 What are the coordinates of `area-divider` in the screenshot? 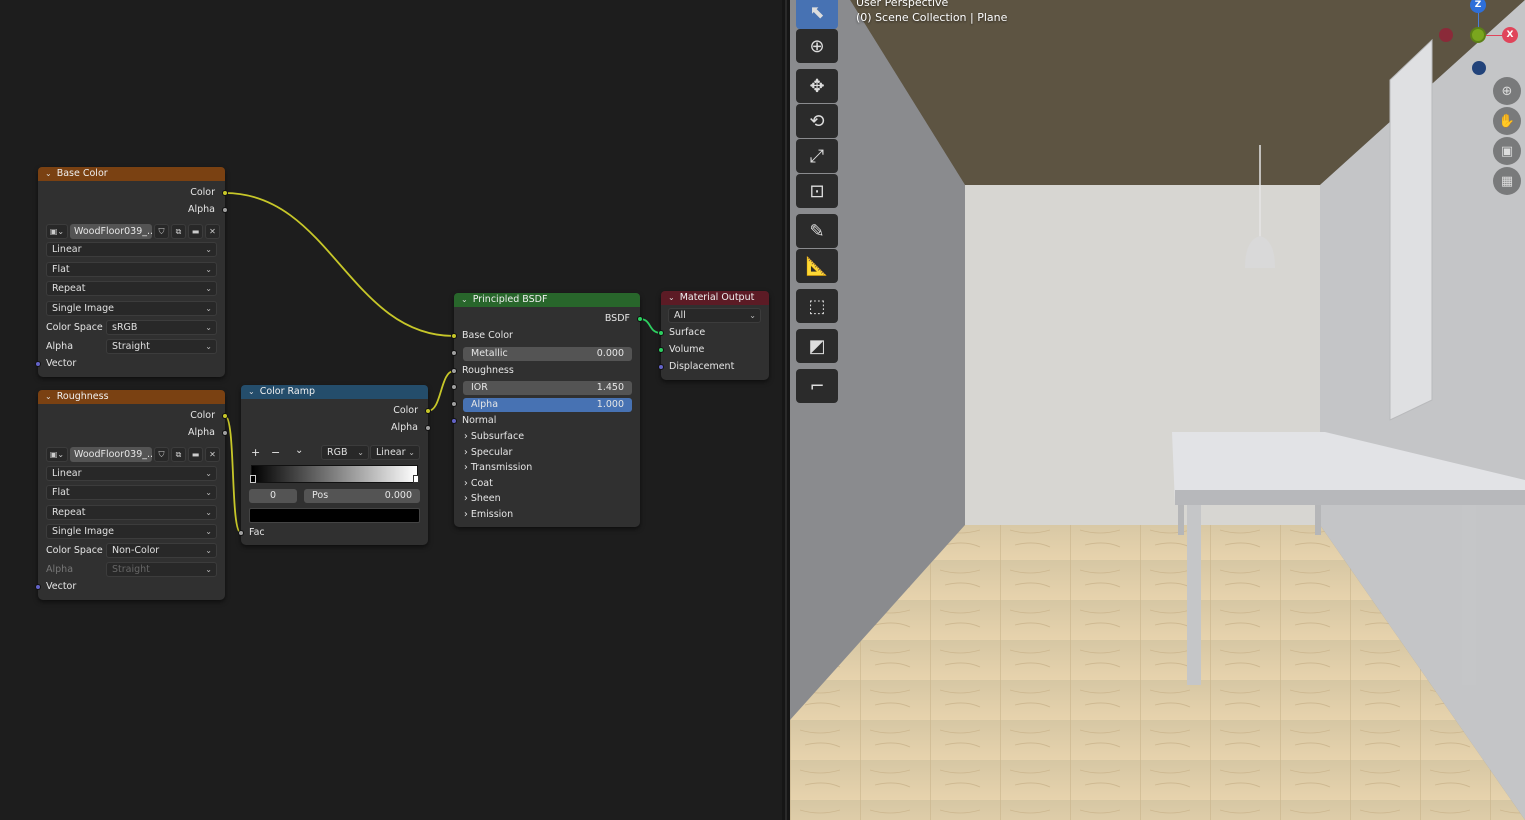 It's located at (786, 410).